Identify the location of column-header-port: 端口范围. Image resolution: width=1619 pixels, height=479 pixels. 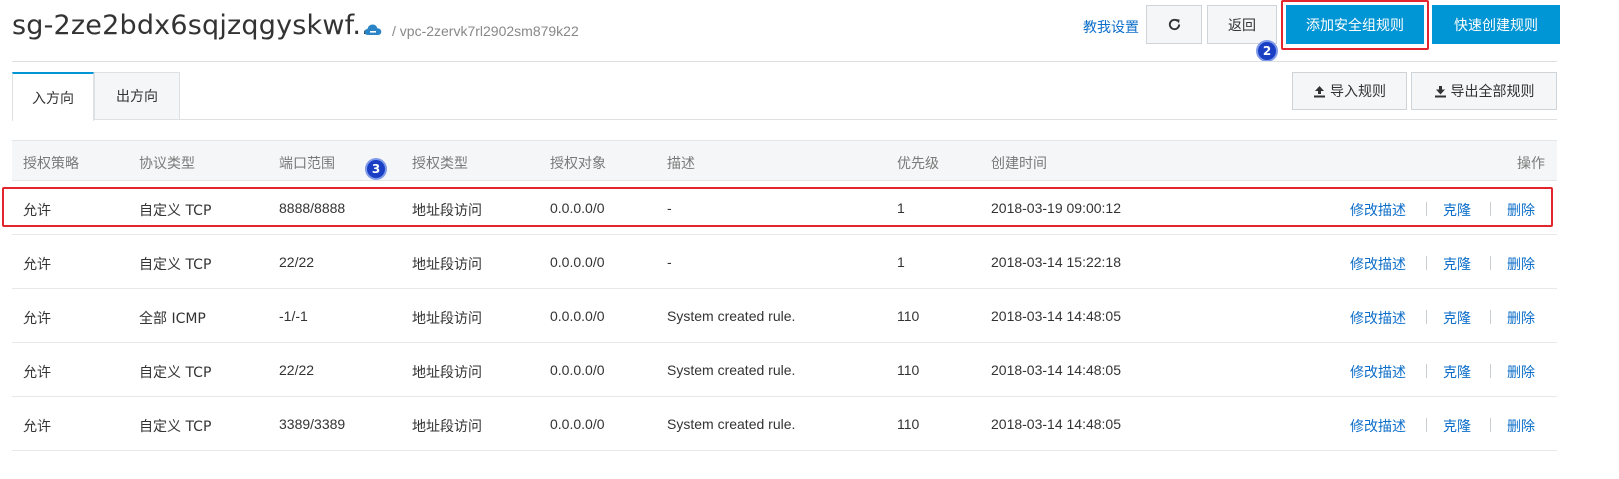
(307, 164).